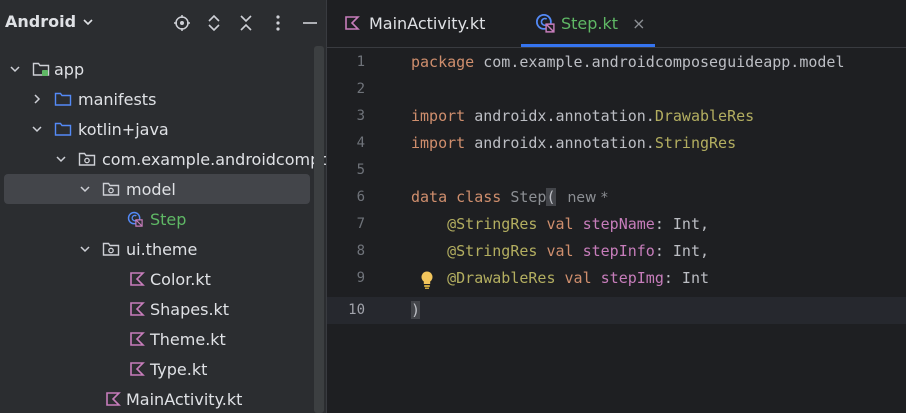 The image size is (906, 413). Describe the element at coordinates (180, 279) in the screenshot. I see `tree-item-label: Color.kt` at that location.